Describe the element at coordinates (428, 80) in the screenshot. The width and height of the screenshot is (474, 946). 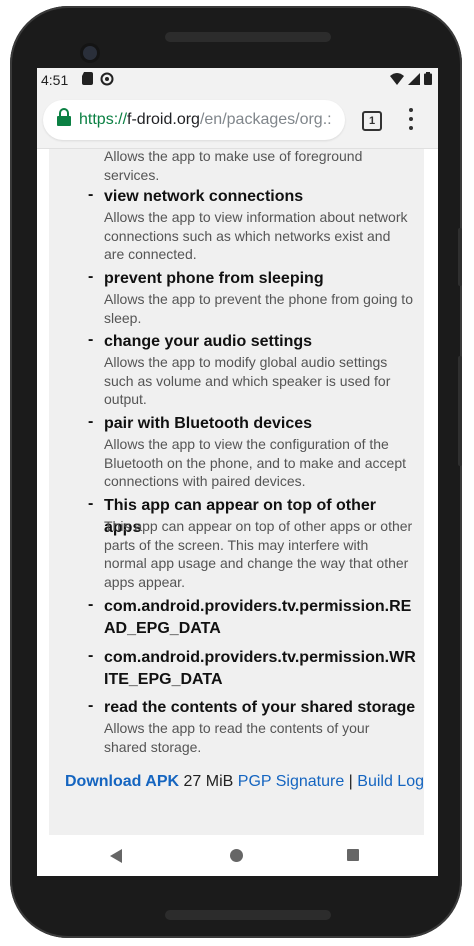
I see `battery-icon` at that location.